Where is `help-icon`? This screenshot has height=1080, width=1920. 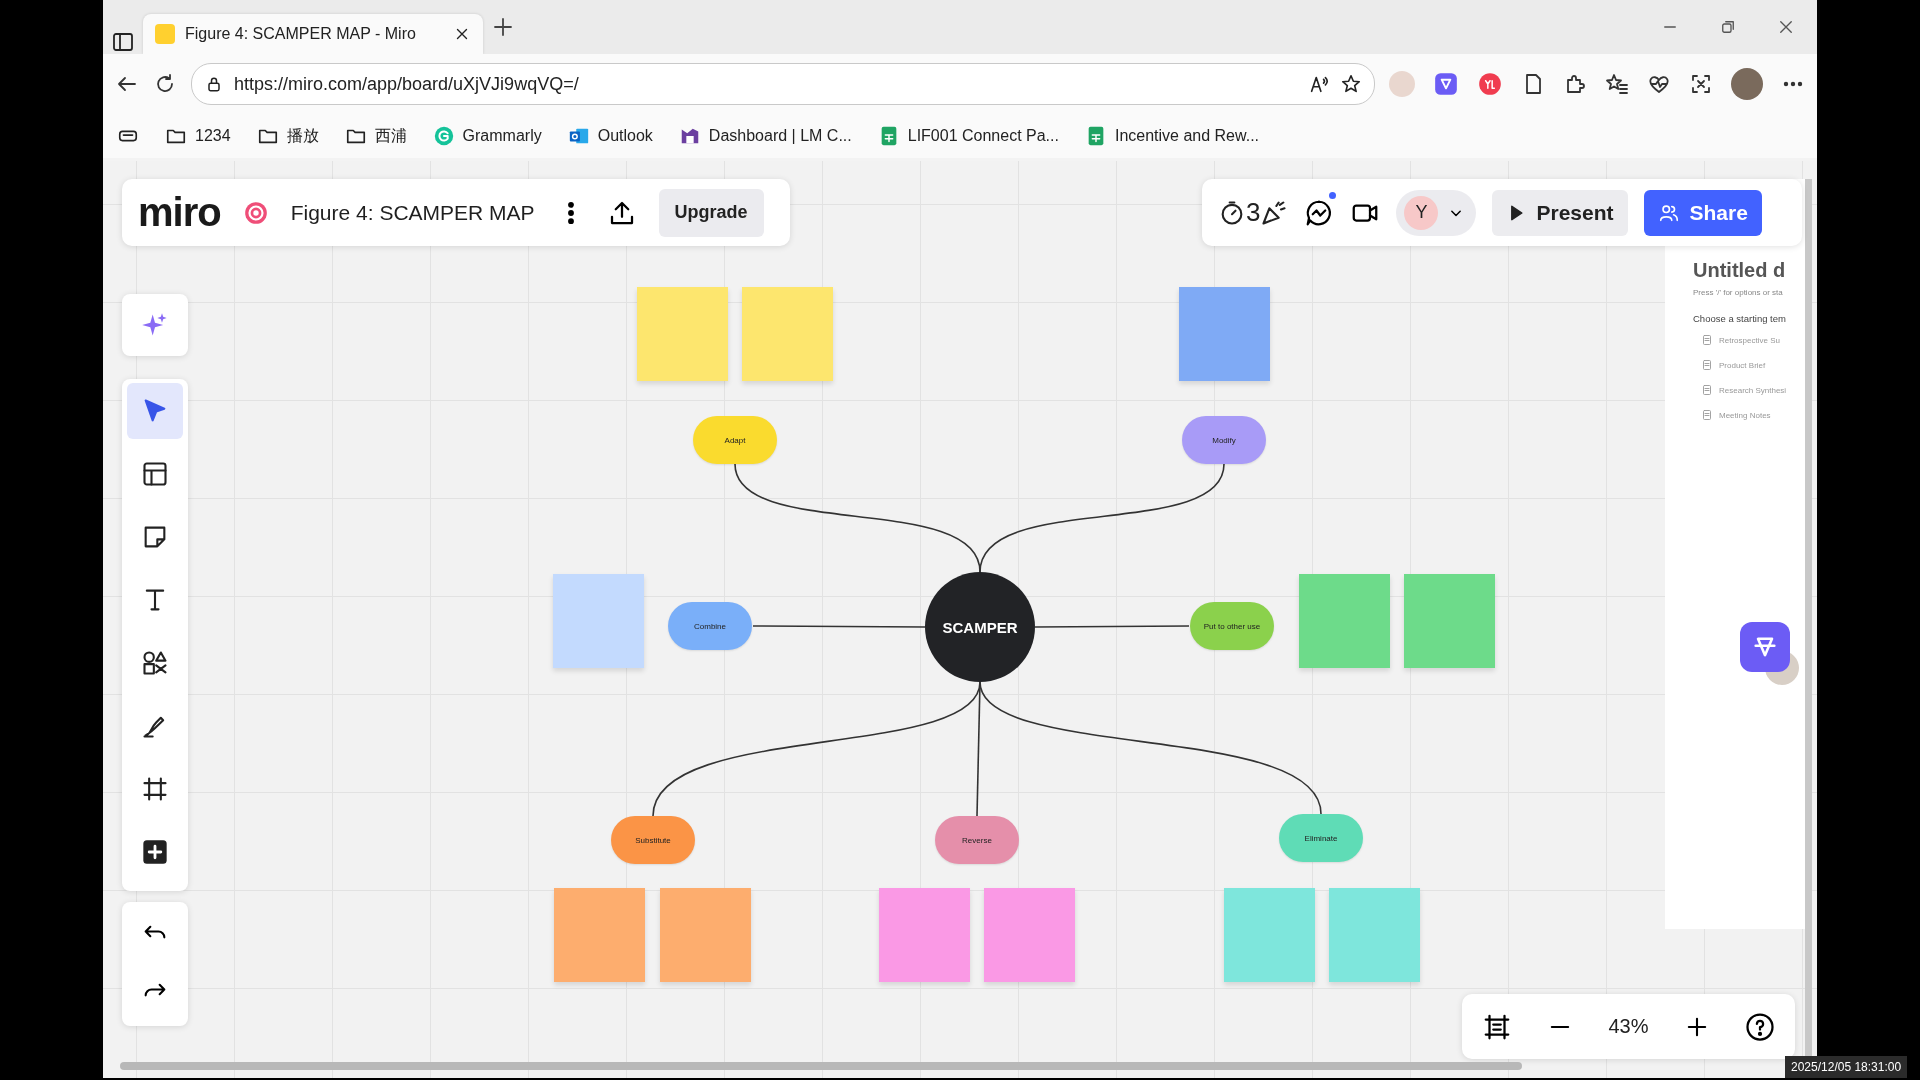 help-icon is located at coordinates (1759, 1026).